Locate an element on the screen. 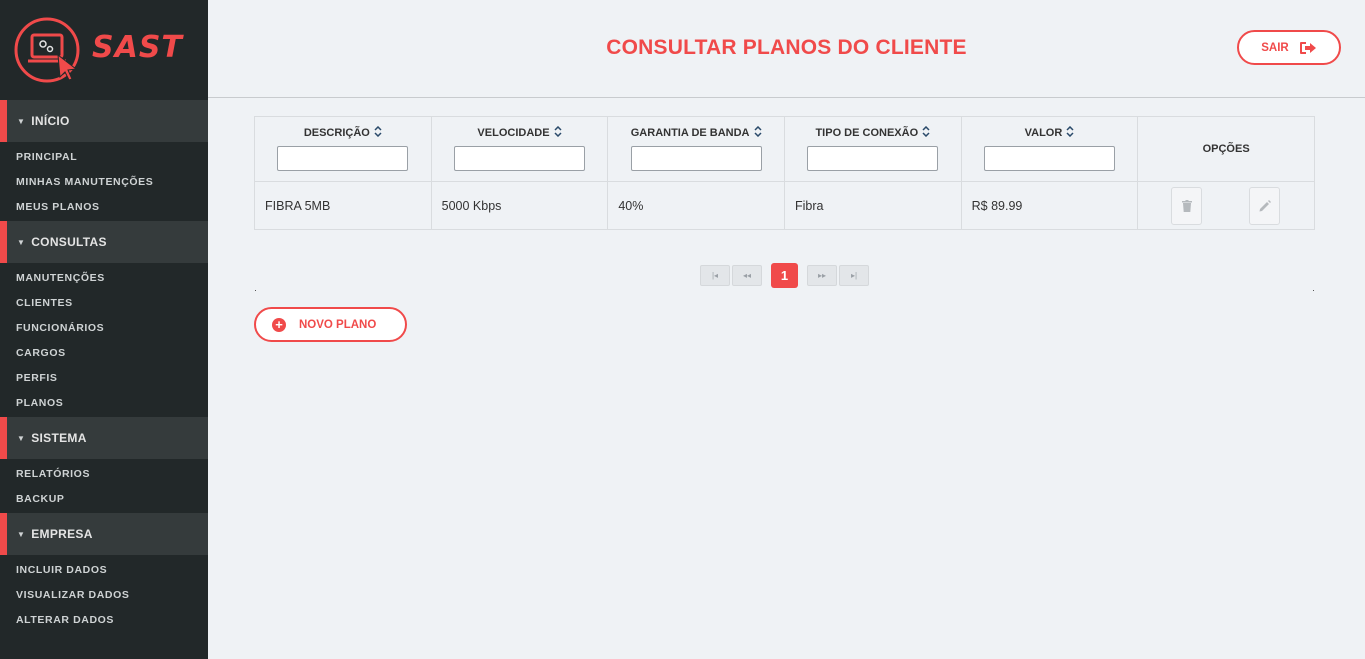  last-page-button: ▸| is located at coordinates (854, 275).